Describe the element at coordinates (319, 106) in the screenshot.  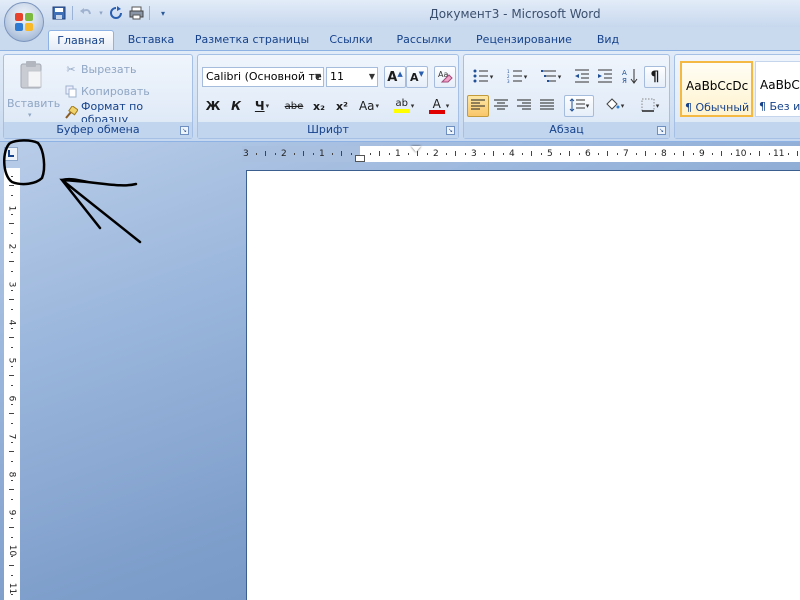
I see `subscript-button: x₂` at that location.